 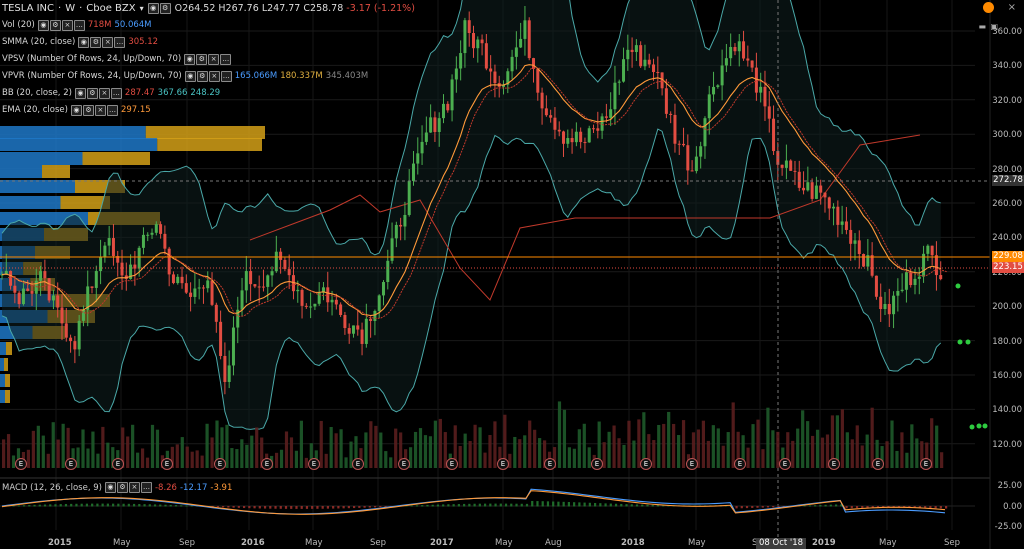 What do you see at coordinates (142, 8) in the screenshot?
I see `chevron-down-icon: ▾` at bounding box center [142, 8].